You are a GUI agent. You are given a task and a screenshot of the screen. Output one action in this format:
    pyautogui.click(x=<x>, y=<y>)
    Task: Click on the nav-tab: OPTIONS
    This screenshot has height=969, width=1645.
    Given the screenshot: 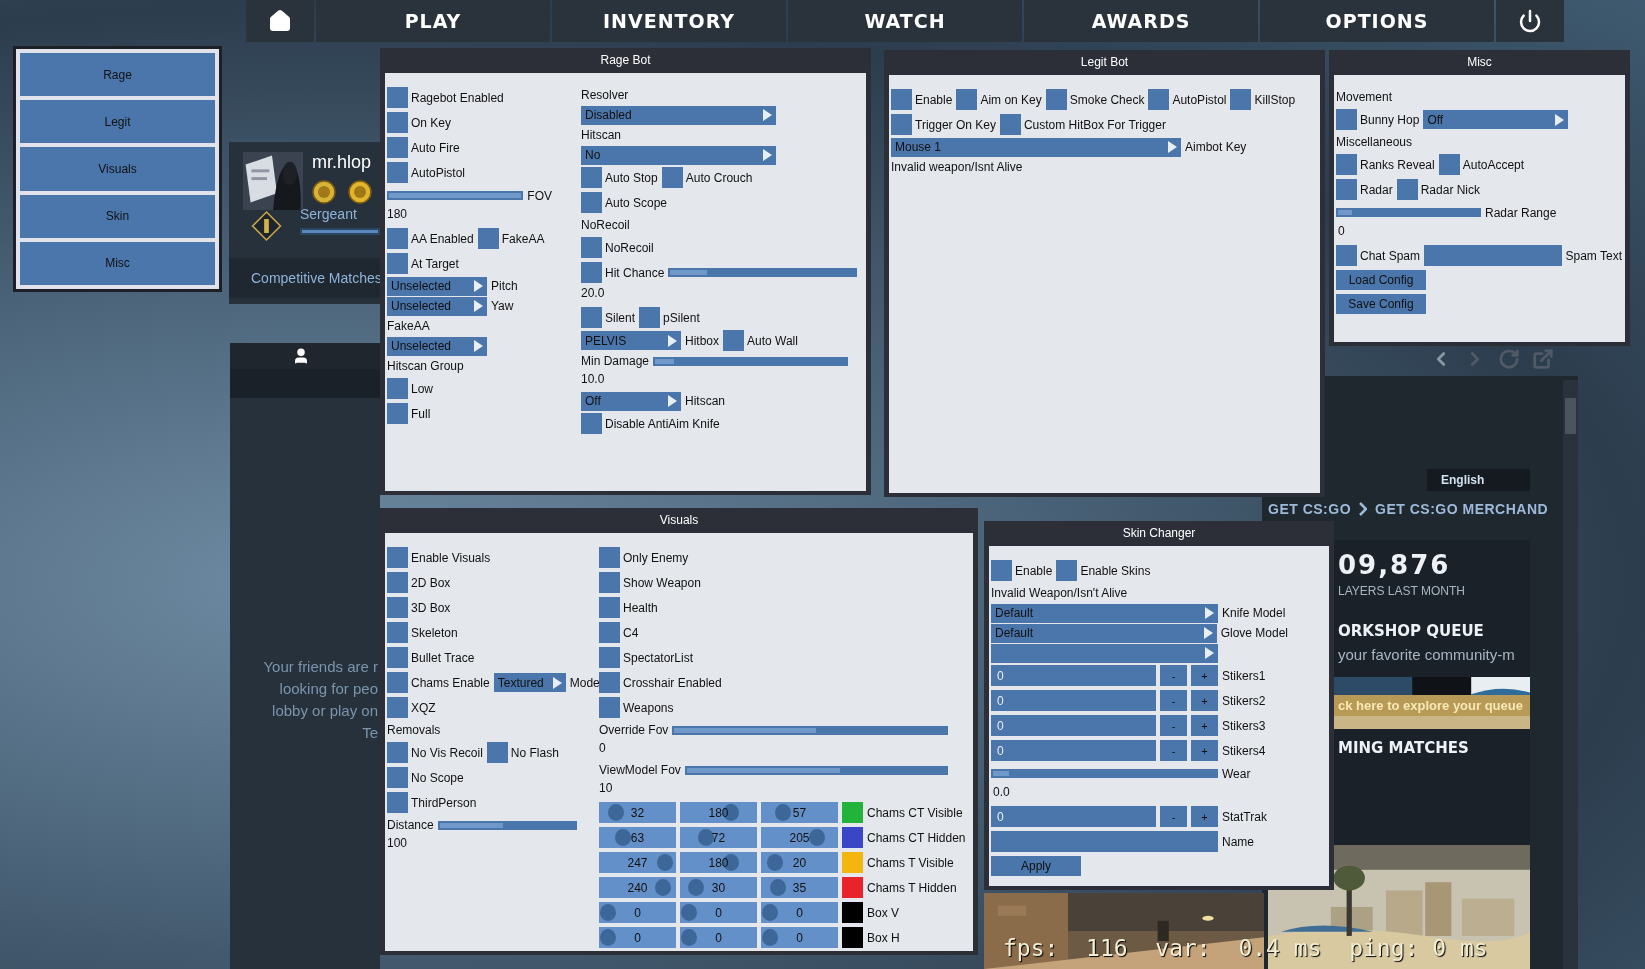 What is the action you would take?
    pyautogui.click(x=1377, y=21)
    